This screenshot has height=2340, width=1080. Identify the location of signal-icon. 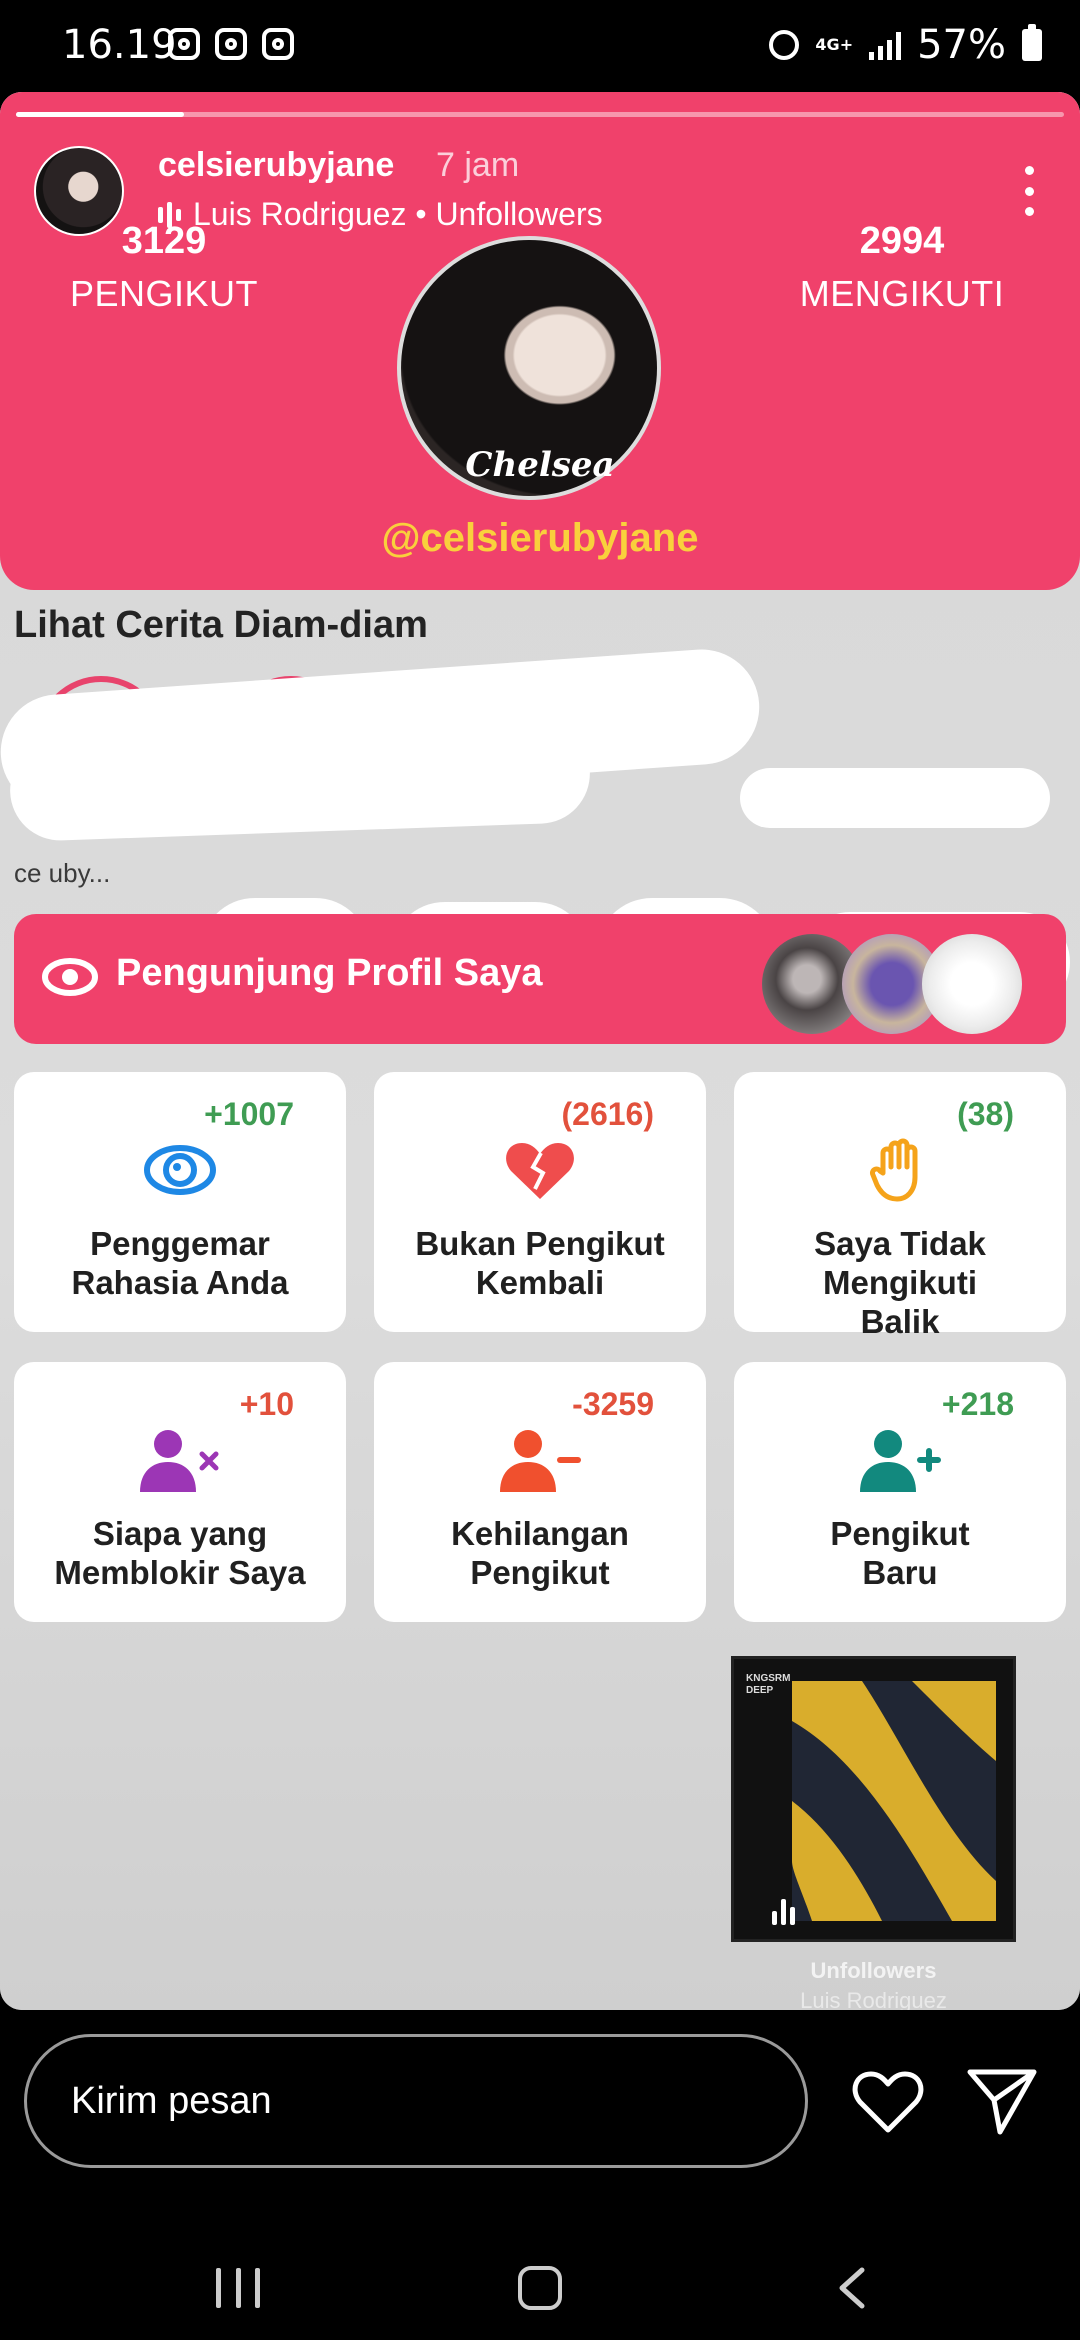
(885, 45).